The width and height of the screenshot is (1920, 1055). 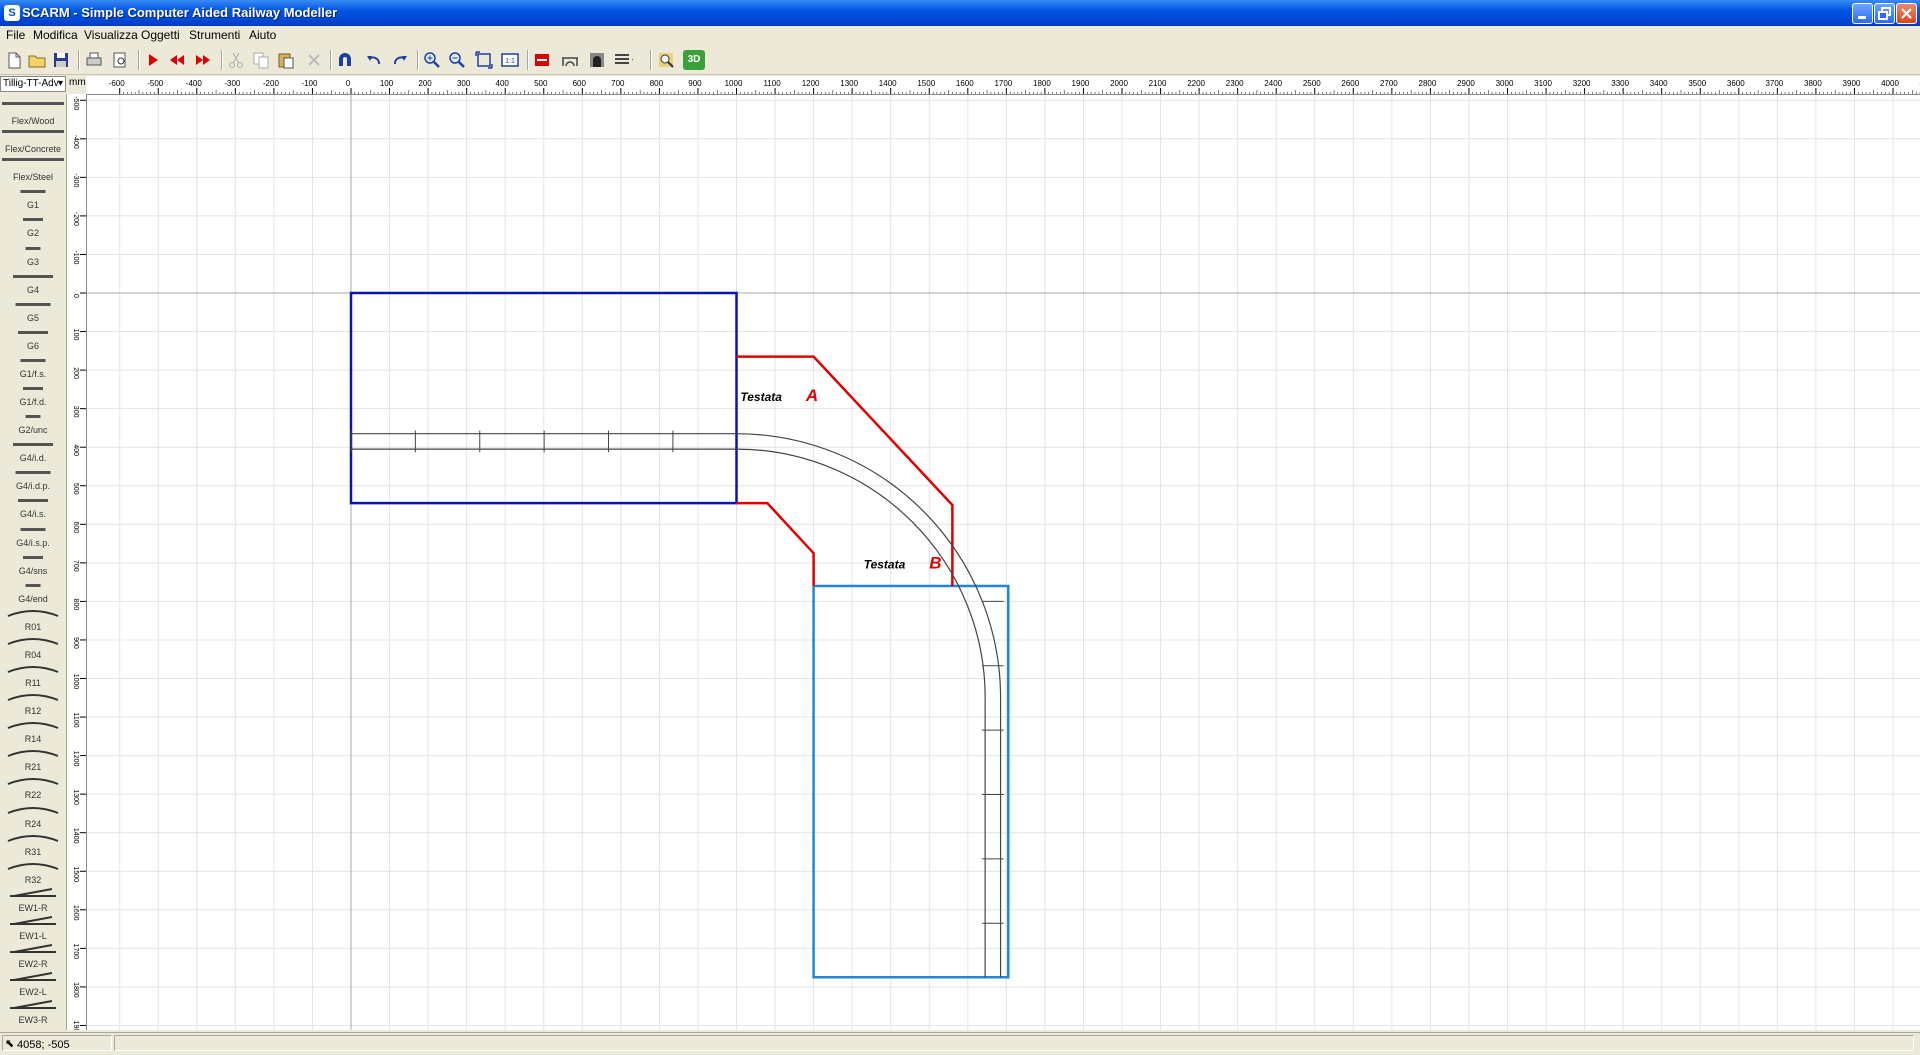 What do you see at coordinates (33, 309) in the screenshot?
I see `palette-item-g5: G5` at bounding box center [33, 309].